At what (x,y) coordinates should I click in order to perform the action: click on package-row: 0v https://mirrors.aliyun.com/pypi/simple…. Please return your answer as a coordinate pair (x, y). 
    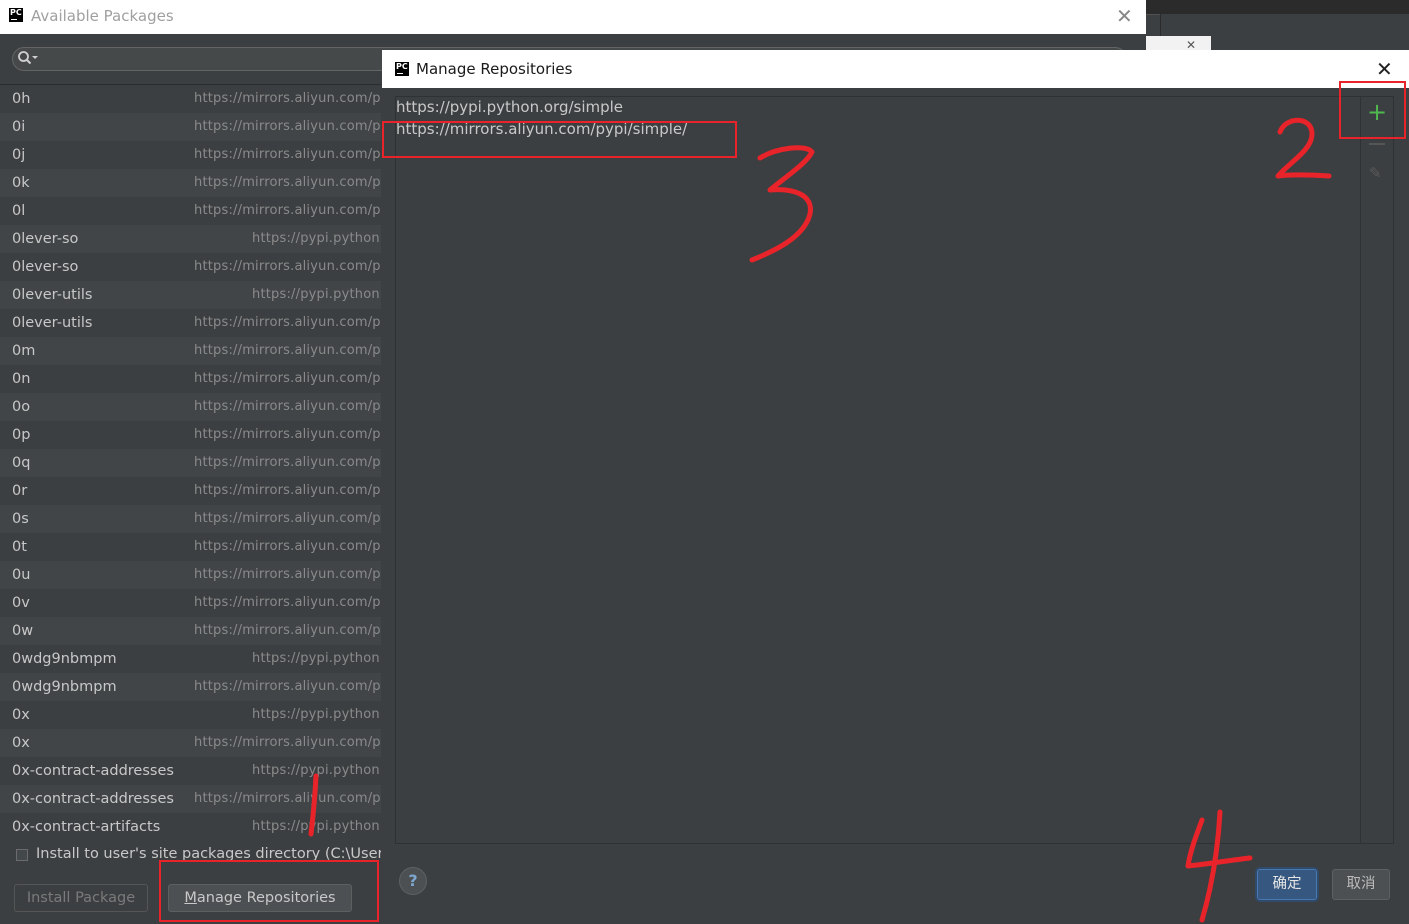
    Looking at the image, I should click on (190, 603).